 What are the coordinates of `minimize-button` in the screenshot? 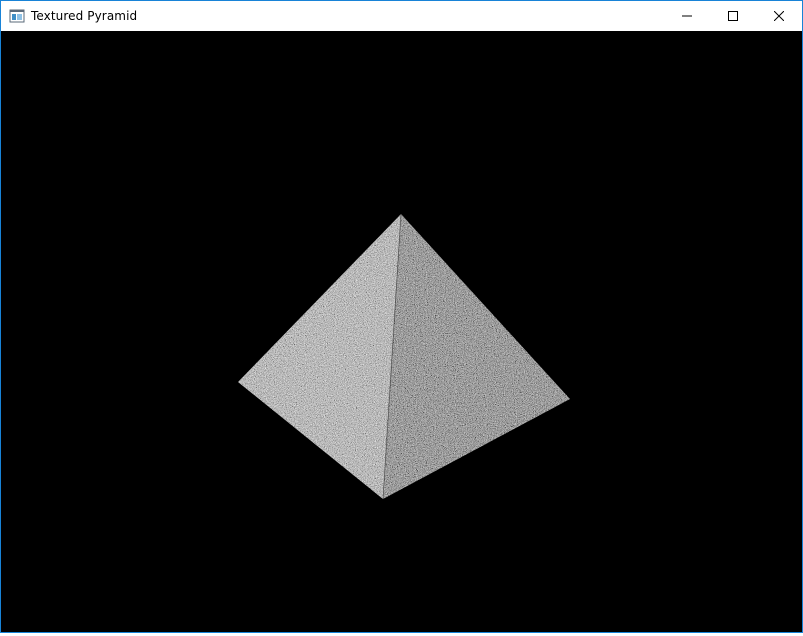 It's located at (687, 16).